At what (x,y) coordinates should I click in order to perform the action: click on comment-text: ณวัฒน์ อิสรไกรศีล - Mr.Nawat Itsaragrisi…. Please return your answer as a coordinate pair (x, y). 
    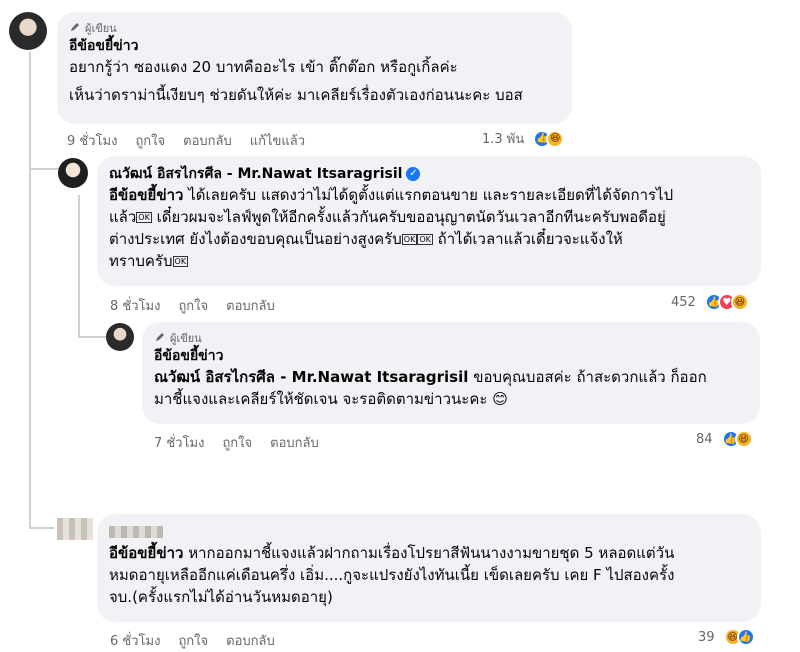
    Looking at the image, I should click on (430, 388).